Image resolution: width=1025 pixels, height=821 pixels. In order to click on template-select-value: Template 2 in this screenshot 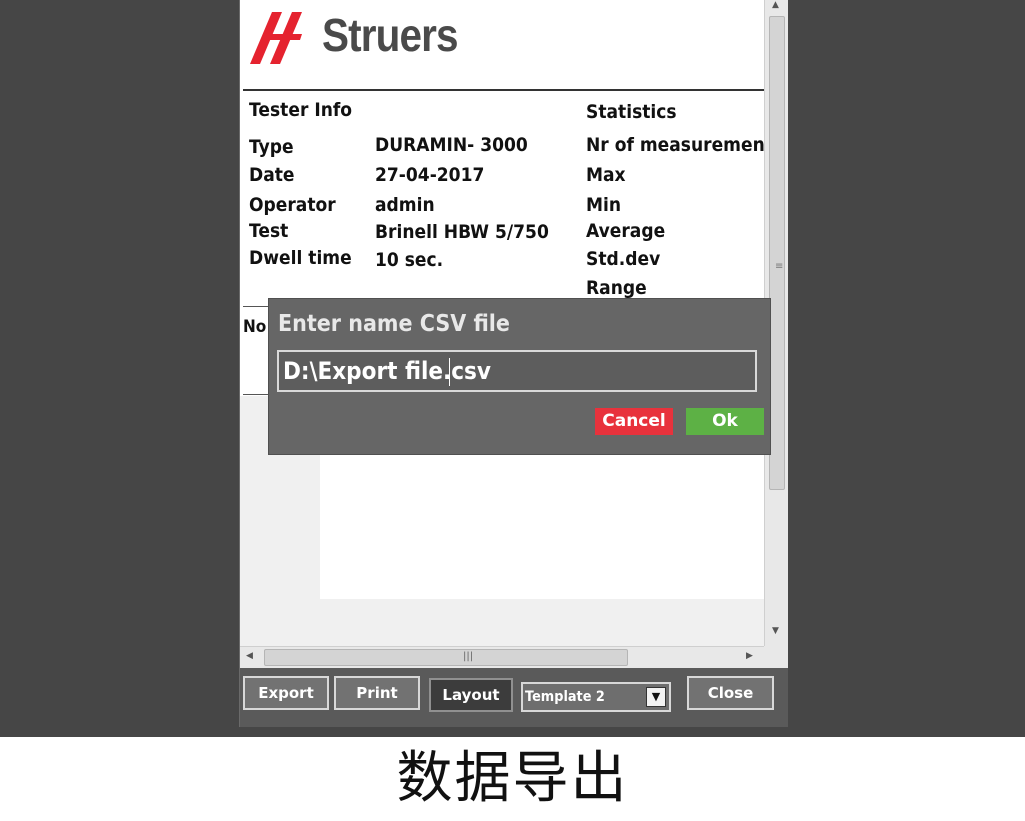, I will do `click(565, 697)`.